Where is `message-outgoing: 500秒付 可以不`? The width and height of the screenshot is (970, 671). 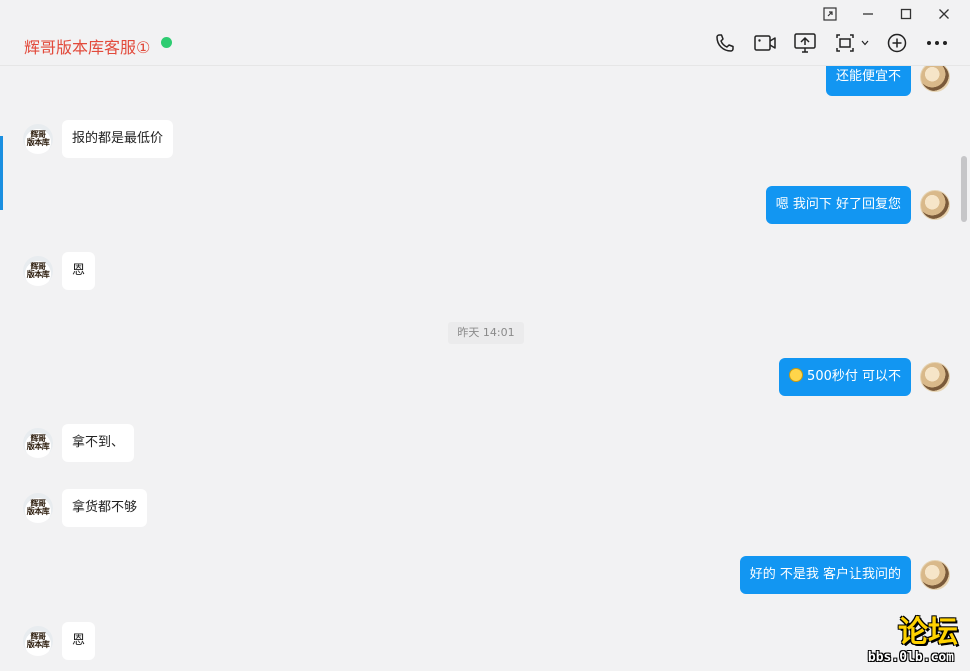
message-outgoing: 500秒付 可以不 is located at coordinates (864, 377).